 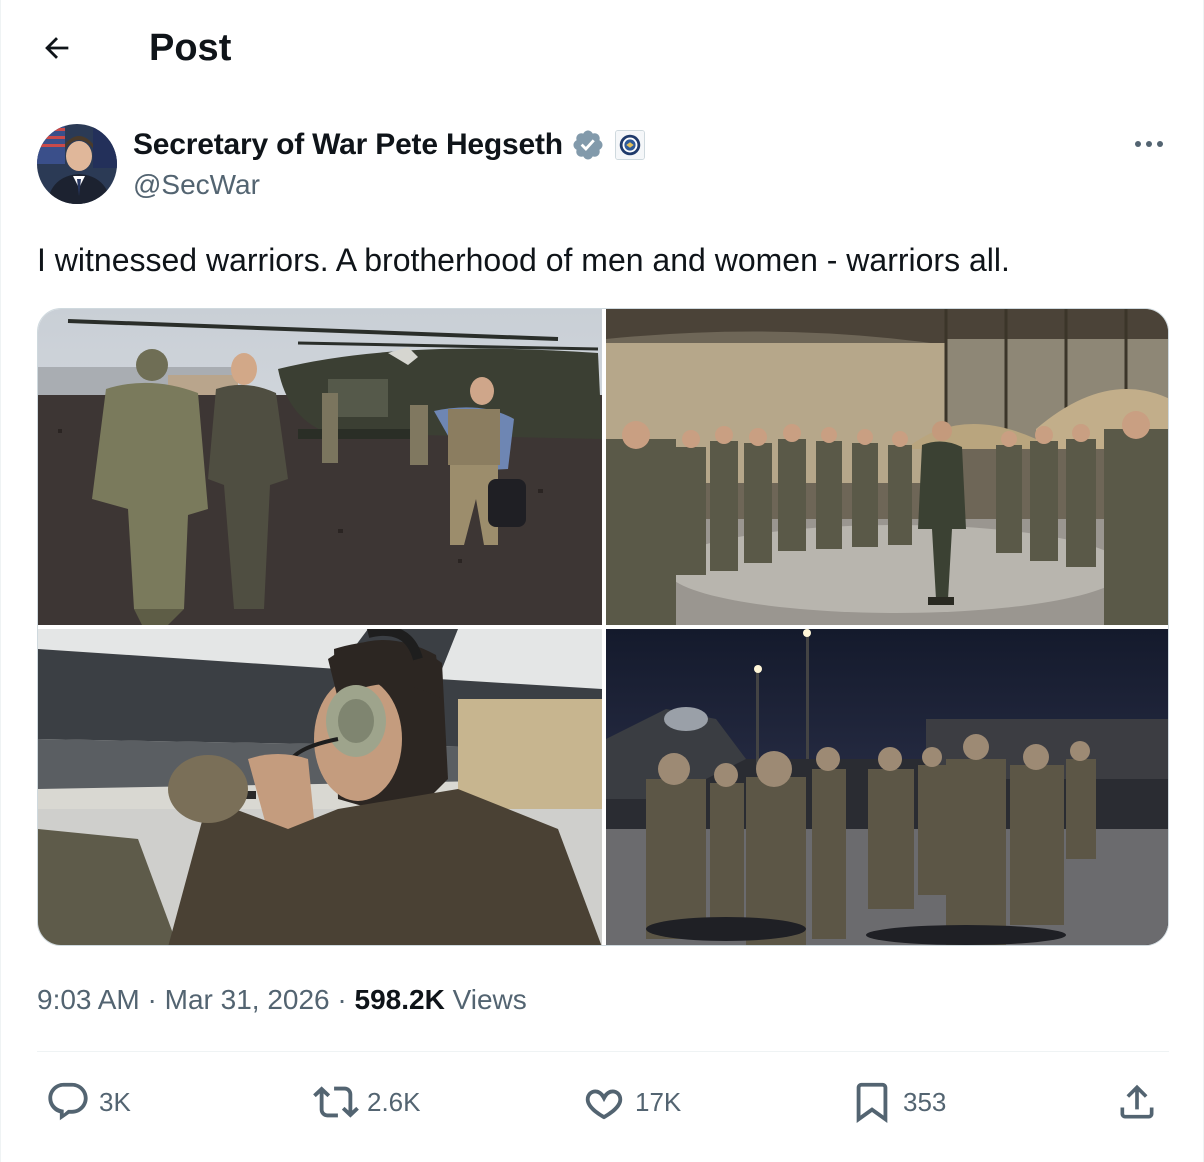 I want to click on post-date: Mar 31, 2026, so click(x=247, y=999).